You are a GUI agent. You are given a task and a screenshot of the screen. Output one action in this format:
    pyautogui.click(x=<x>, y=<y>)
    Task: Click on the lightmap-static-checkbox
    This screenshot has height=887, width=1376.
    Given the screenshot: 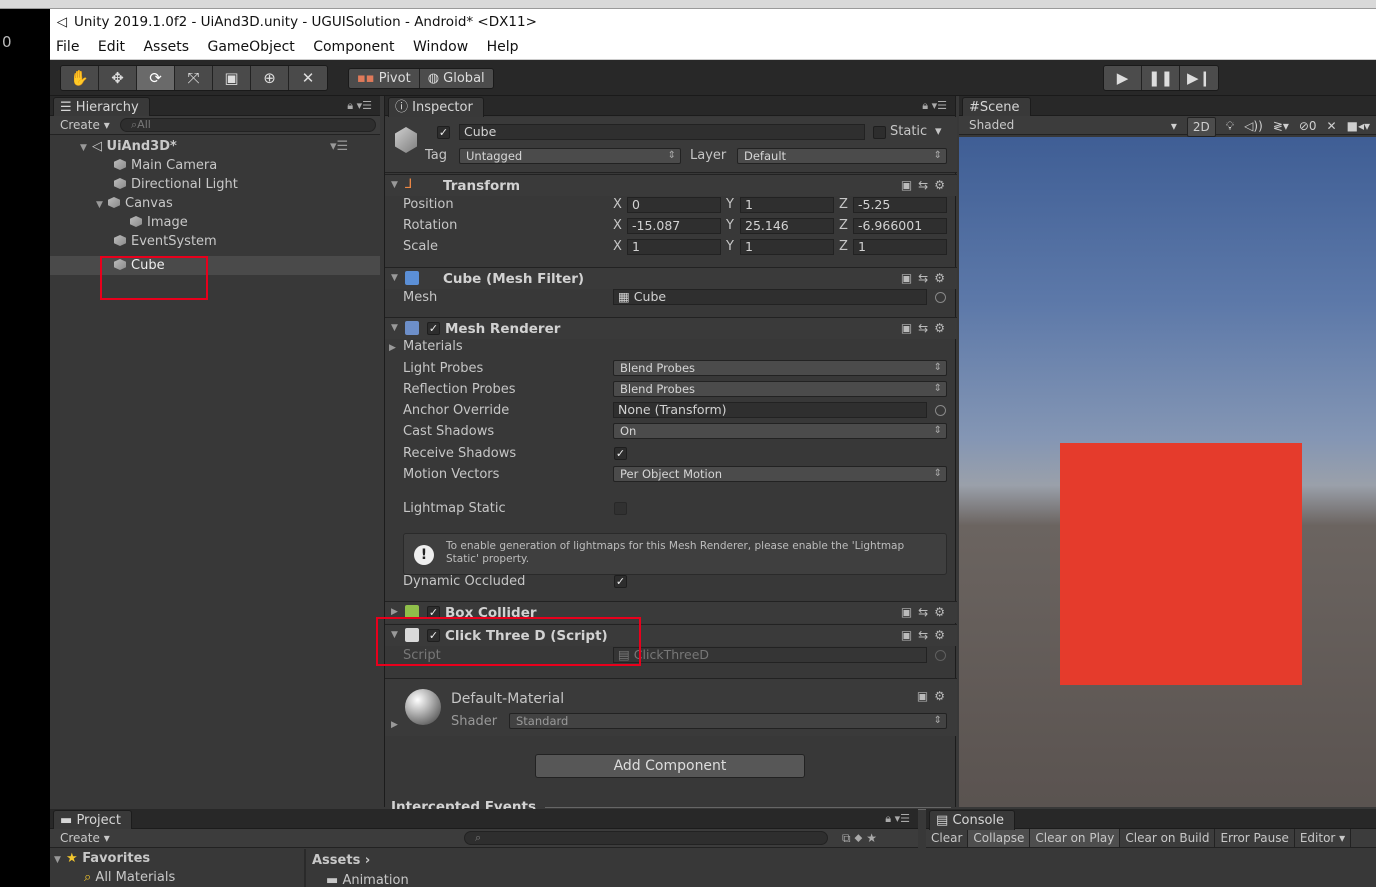 What is the action you would take?
    pyautogui.click(x=620, y=508)
    